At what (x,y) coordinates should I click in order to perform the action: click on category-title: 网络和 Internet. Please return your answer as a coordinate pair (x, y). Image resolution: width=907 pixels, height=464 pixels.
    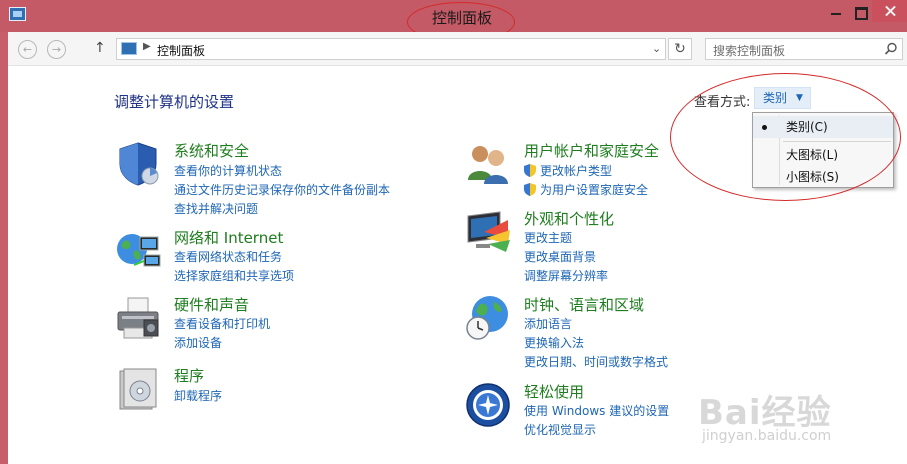
    Looking at the image, I should click on (228, 237).